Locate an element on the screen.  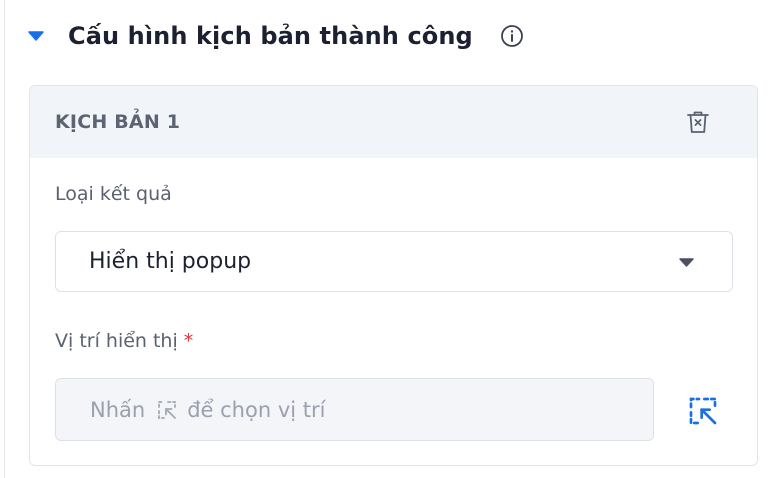
required-mark: * is located at coordinates (188, 341).